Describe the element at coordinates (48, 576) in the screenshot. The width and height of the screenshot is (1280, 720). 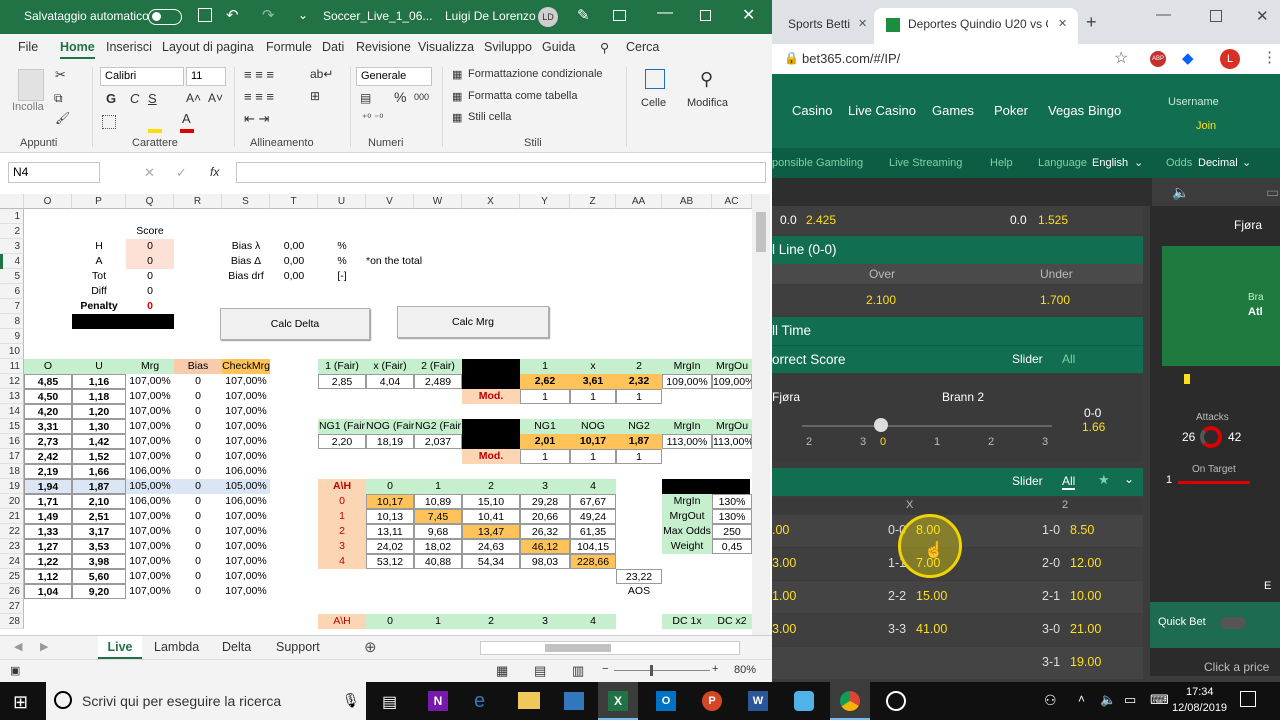
I see `table-cell: 1,12` at that location.